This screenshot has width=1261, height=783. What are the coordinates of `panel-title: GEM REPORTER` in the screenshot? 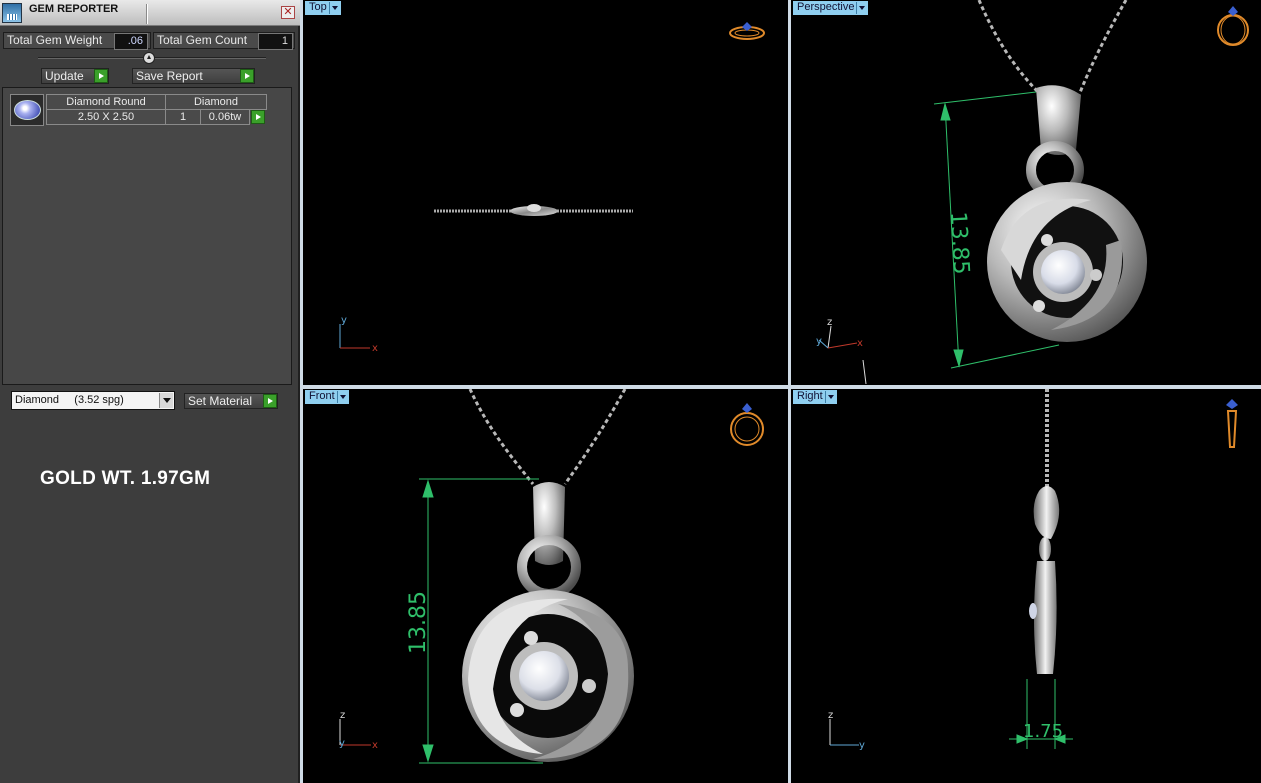 It's located at (74, 9).